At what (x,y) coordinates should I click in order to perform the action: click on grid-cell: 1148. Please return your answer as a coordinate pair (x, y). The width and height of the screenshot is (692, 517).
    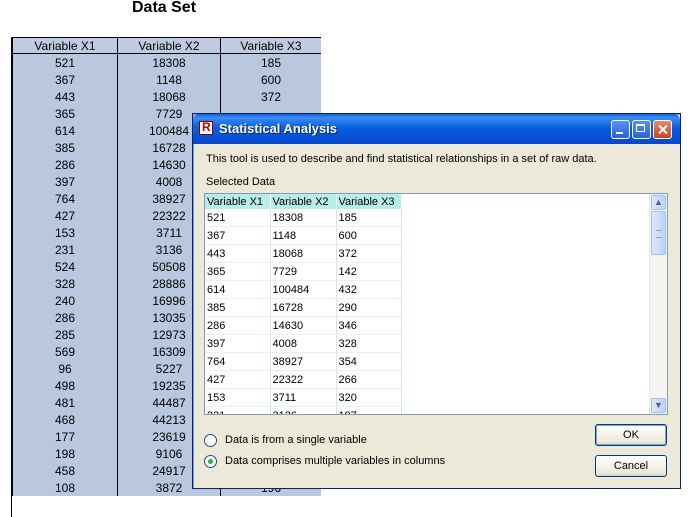
    Looking at the image, I should click on (303, 235).